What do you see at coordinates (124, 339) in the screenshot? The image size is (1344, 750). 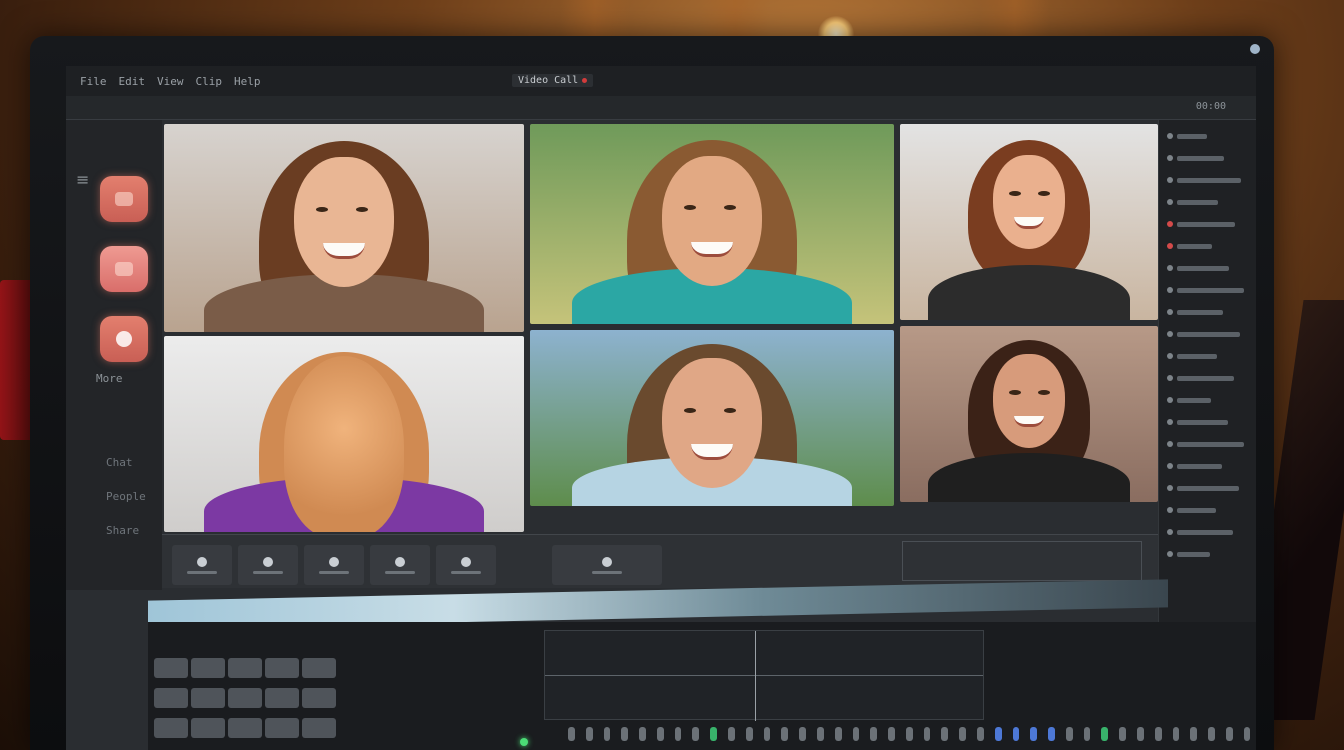 I see `screen-share-button` at bounding box center [124, 339].